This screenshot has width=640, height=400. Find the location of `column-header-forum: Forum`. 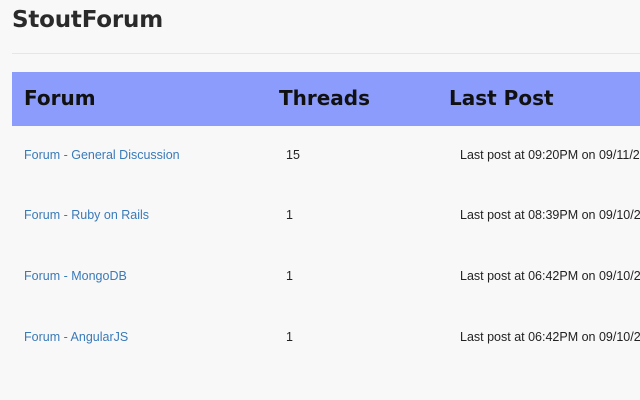

column-header-forum: Forum is located at coordinates (60, 98).